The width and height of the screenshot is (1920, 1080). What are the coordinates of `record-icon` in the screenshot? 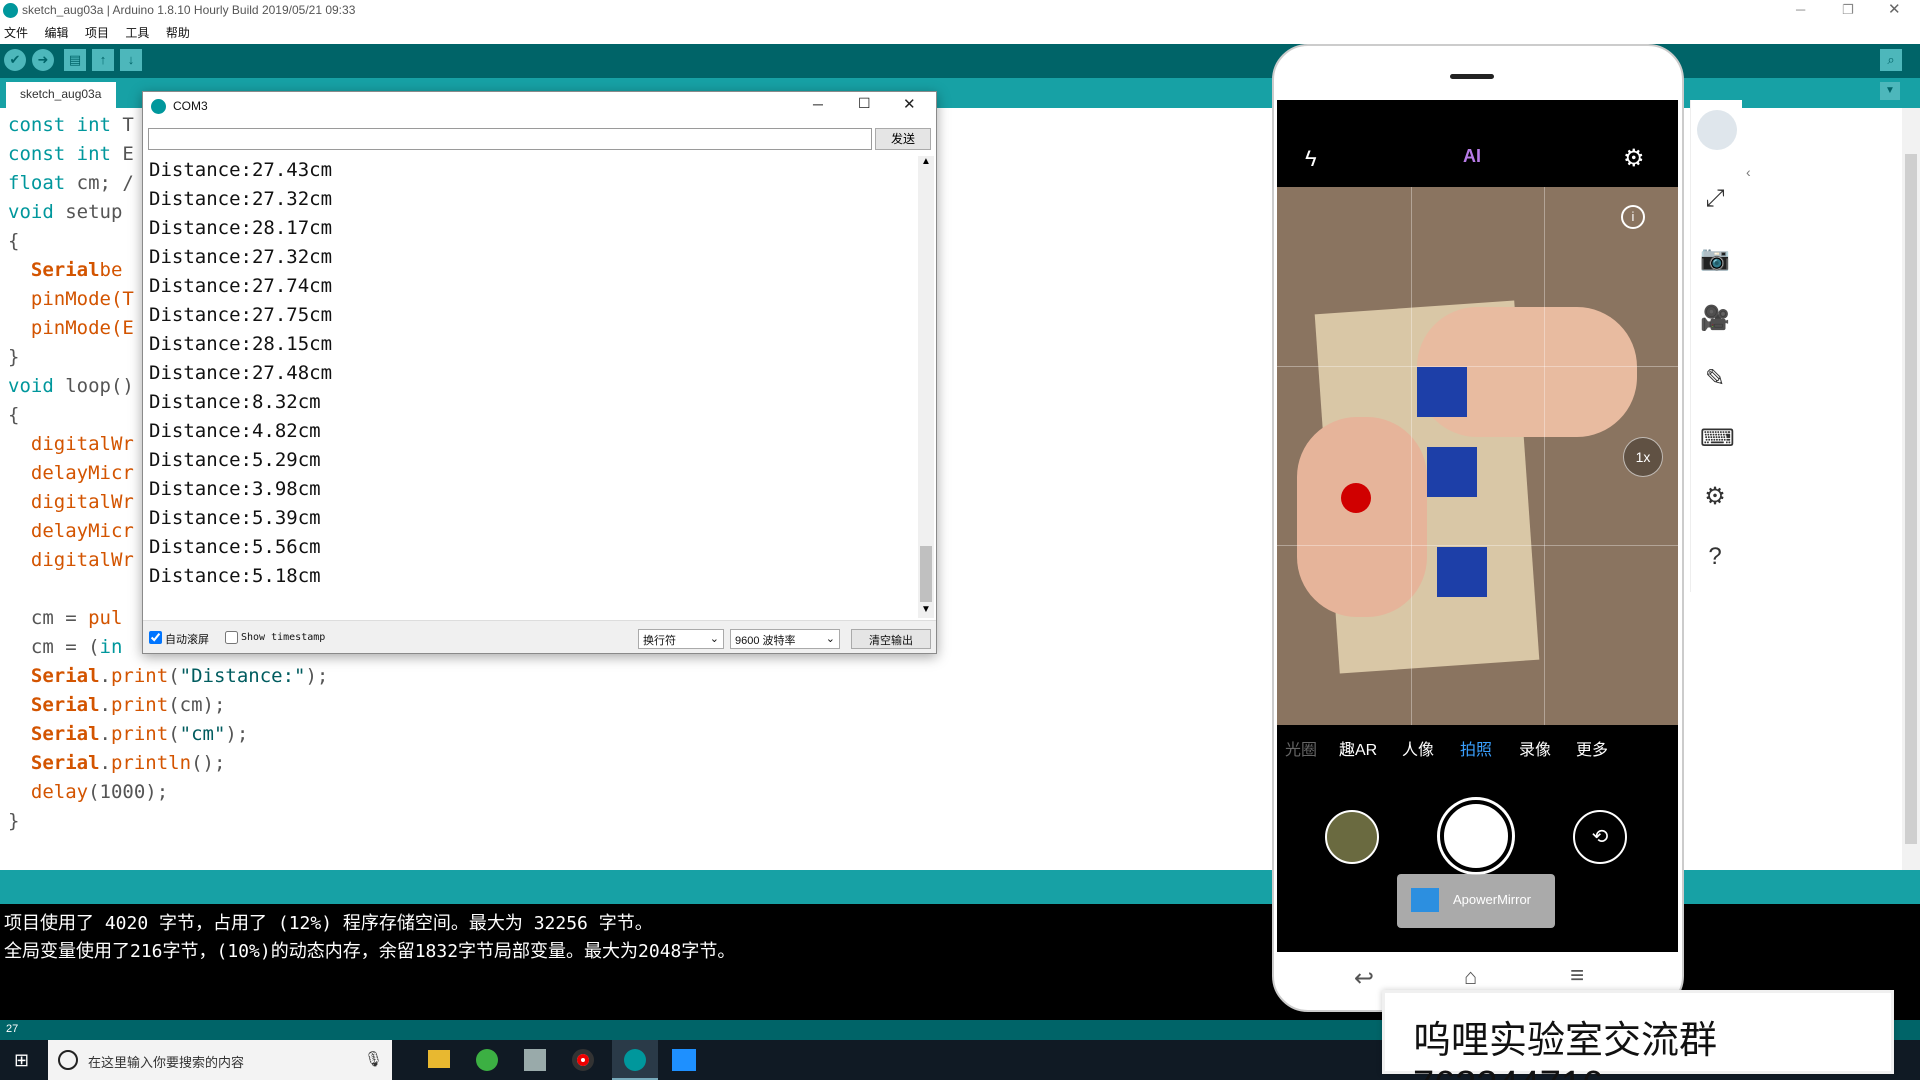 It's located at (583, 1060).